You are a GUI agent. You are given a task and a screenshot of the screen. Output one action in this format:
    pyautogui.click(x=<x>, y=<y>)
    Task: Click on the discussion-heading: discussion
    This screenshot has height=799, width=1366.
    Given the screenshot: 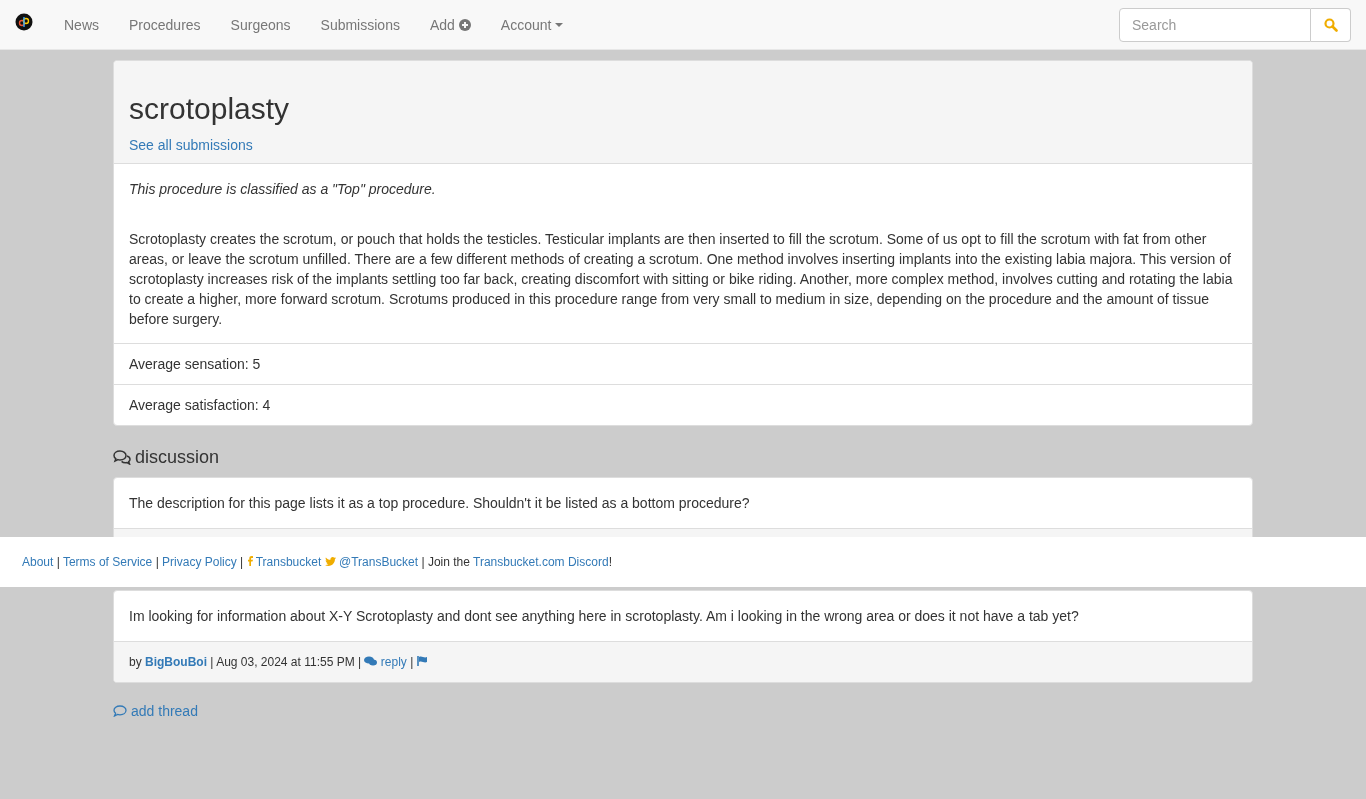 What is the action you would take?
    pyautogui.click(x=177, y=457)
    